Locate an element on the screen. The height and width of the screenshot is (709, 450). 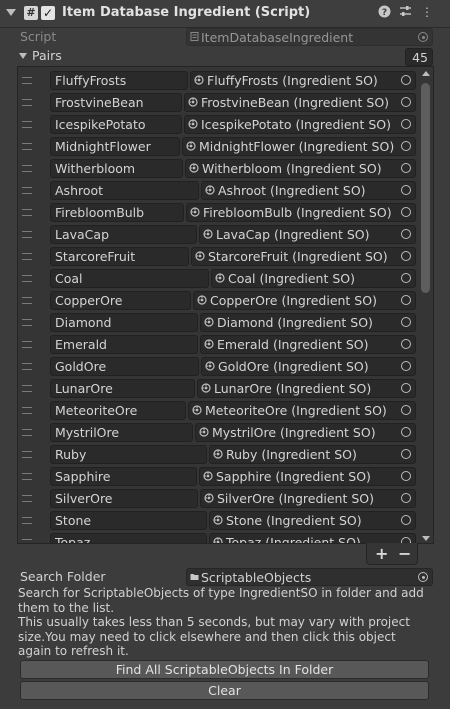
pair-key-field: FirebloomBulb is located at coordinates (117, 212).